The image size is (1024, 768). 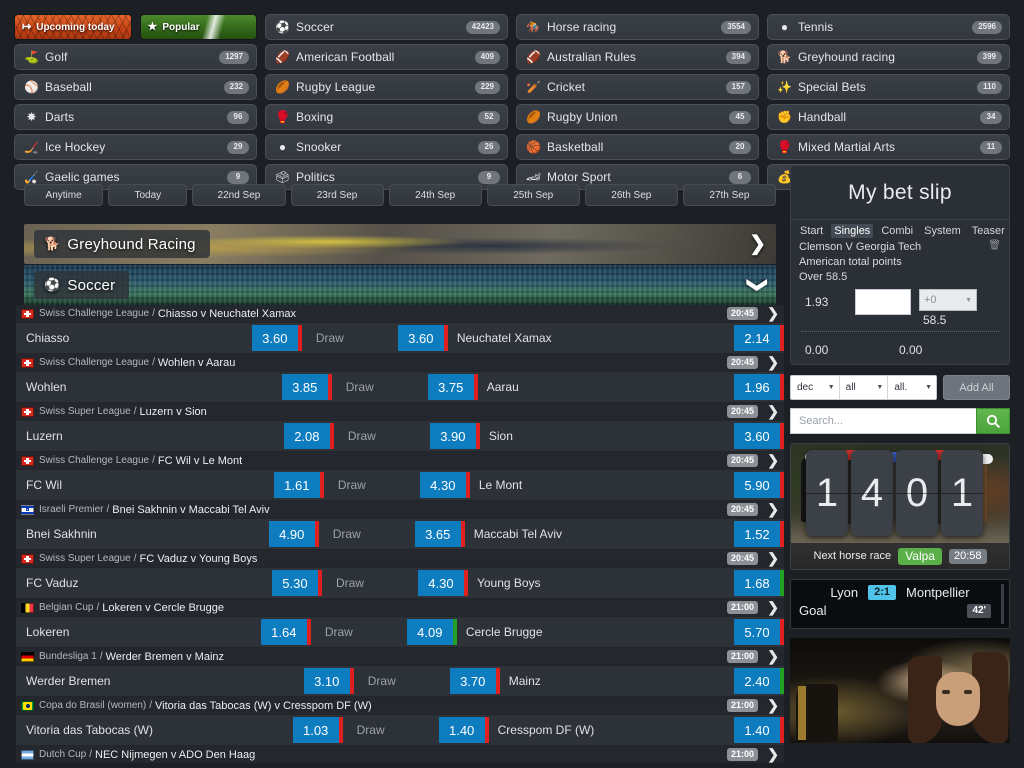 What do you see at coordinates (759, 338) in the screenshot?
I see `odds-away-button: 2.14` at bounding box center [759, 338].